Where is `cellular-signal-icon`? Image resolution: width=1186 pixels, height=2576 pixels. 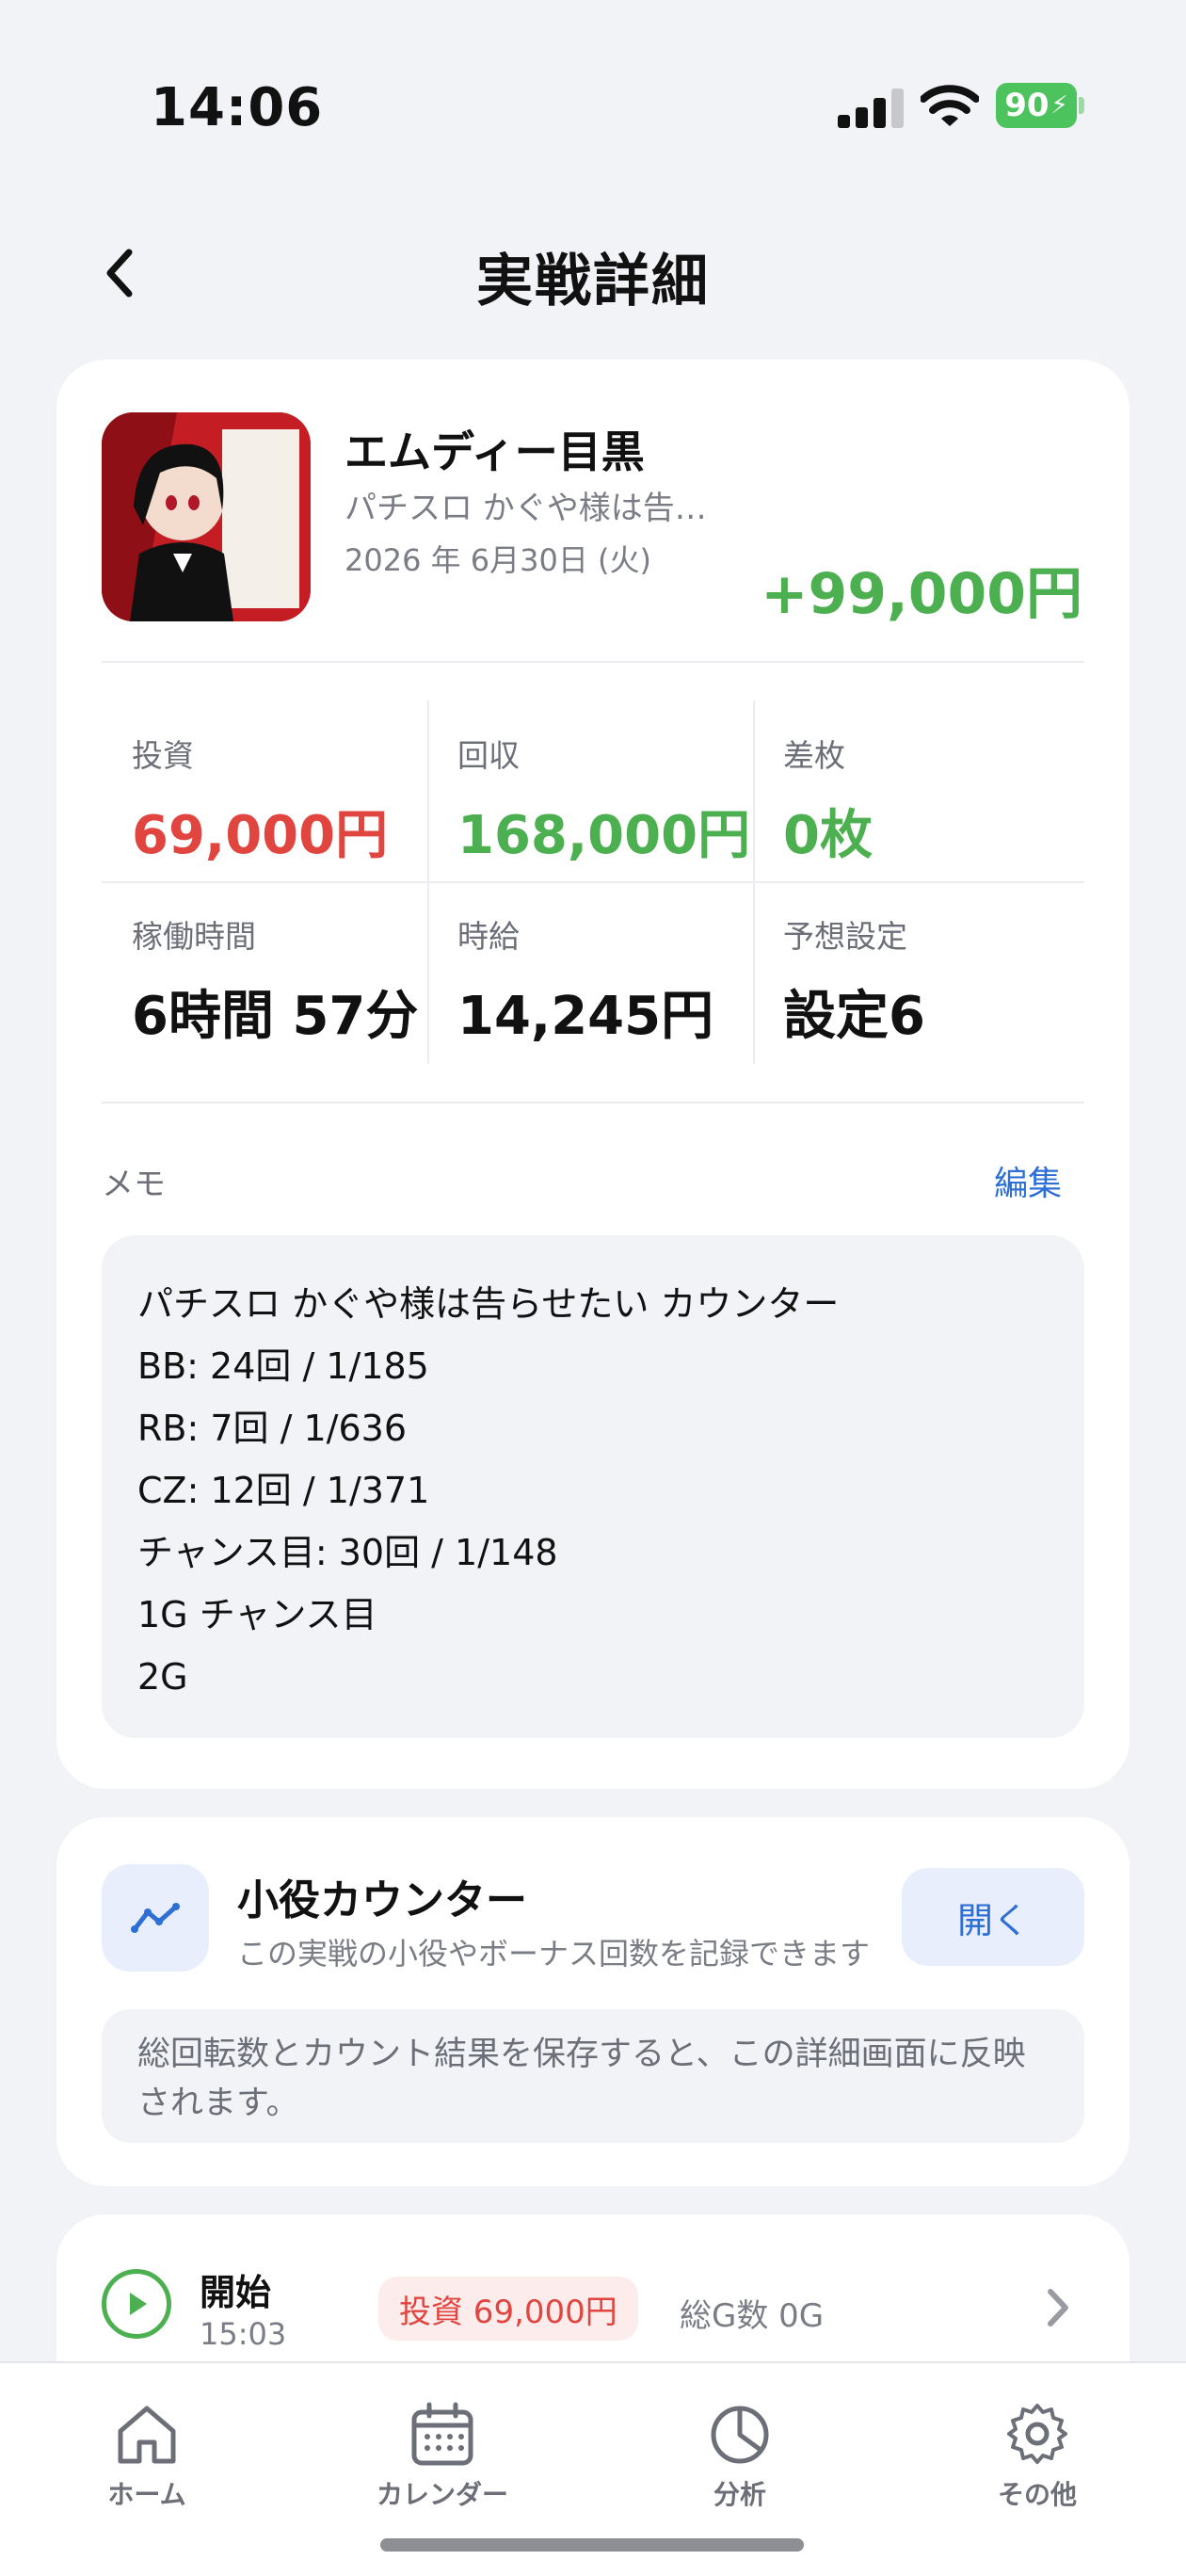
cellular-signal-icon is located at coordinates (871, 107).